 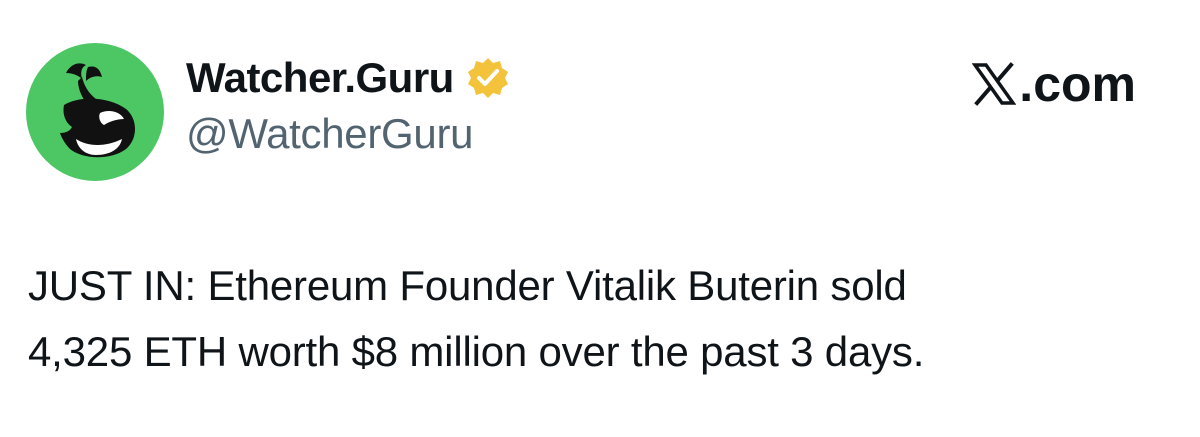 What do you see at coordinates (320, 78) in the screenshot?
I see `author-display-name: Watcher.Guru` at bounding box center [320, 78].